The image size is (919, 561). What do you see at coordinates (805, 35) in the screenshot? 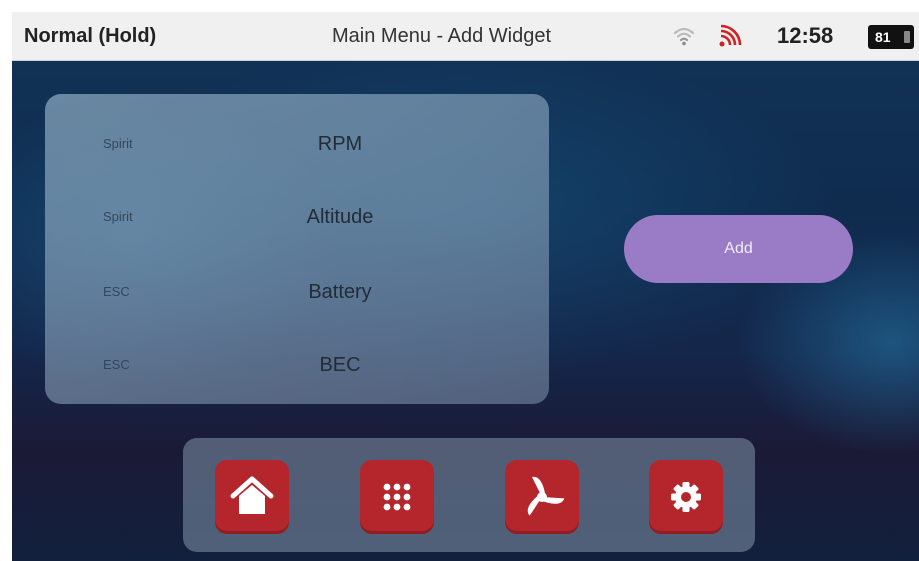
I see `clock: 12:58` at bounding box center [805, 35].